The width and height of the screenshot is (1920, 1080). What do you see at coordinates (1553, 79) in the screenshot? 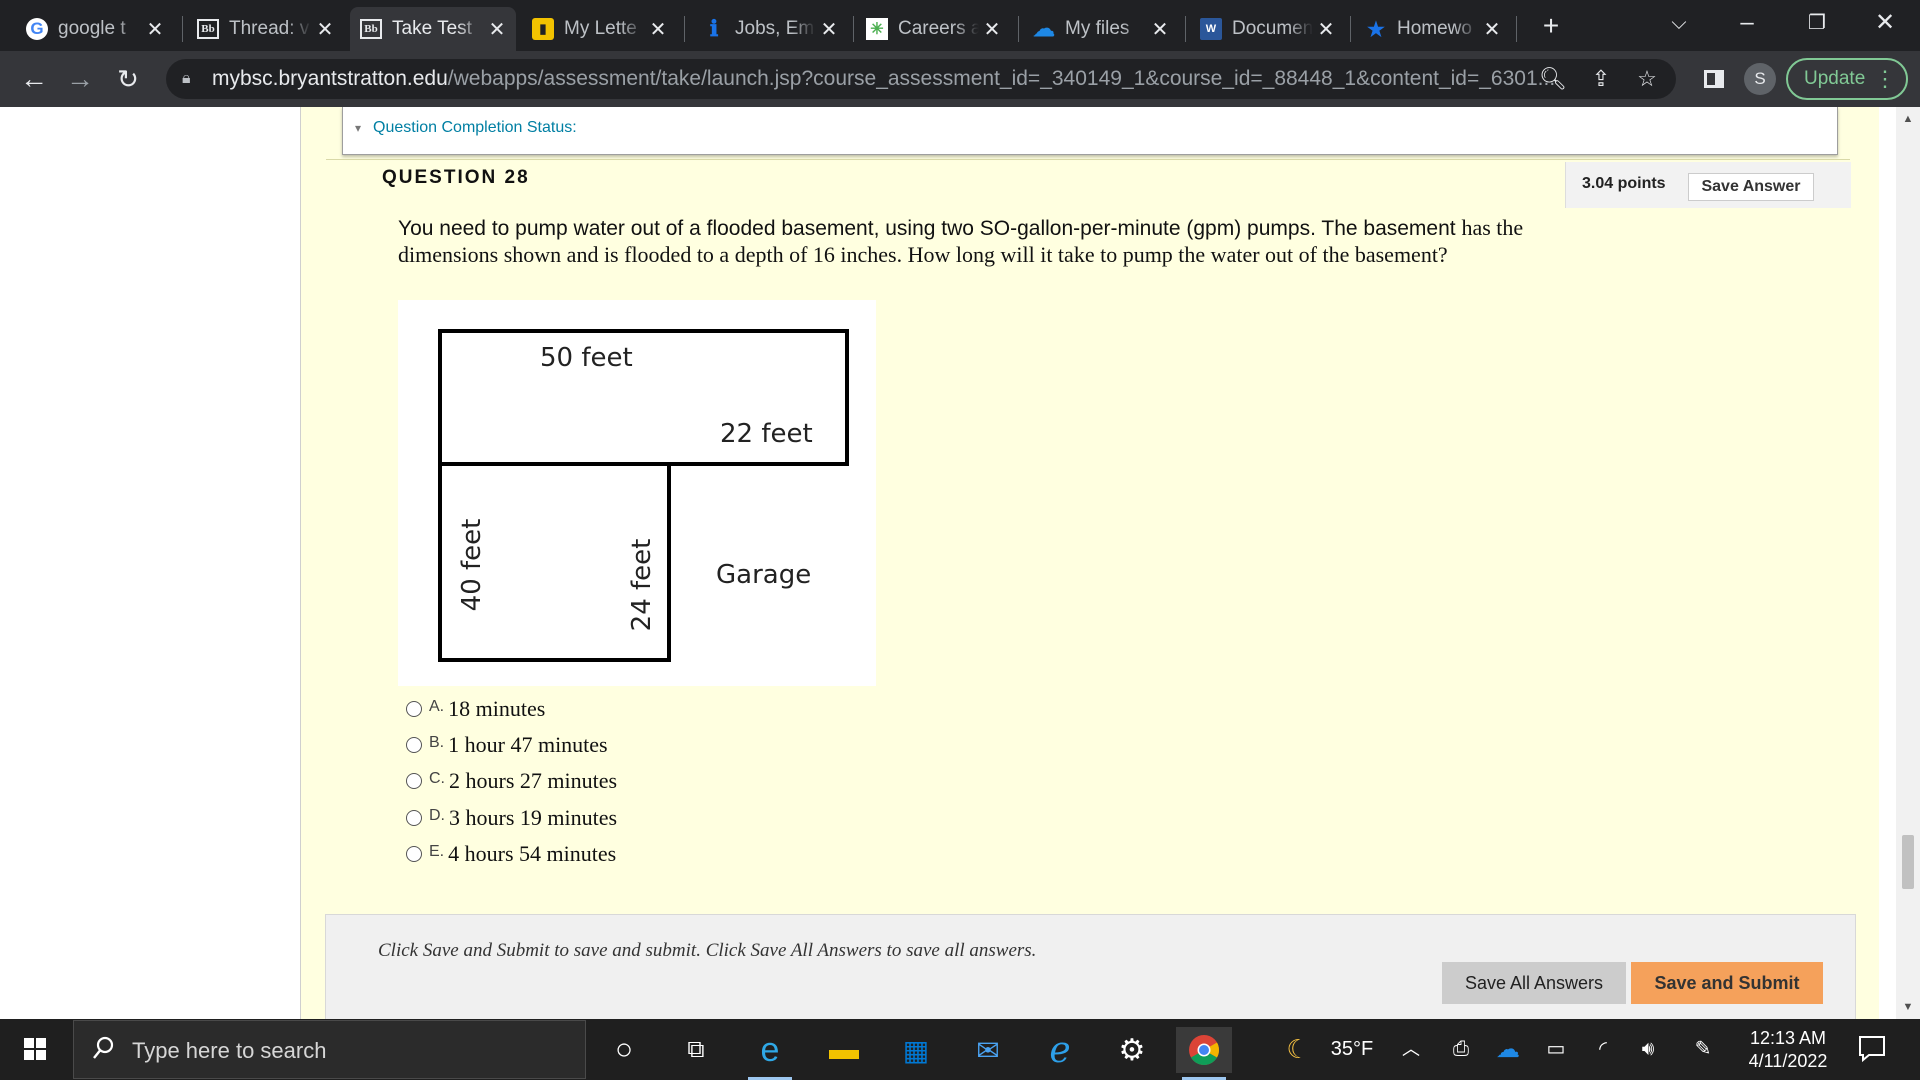
I see `zoom-magnifier-icon: 🔍︎` at bounding box center [1553, 79].